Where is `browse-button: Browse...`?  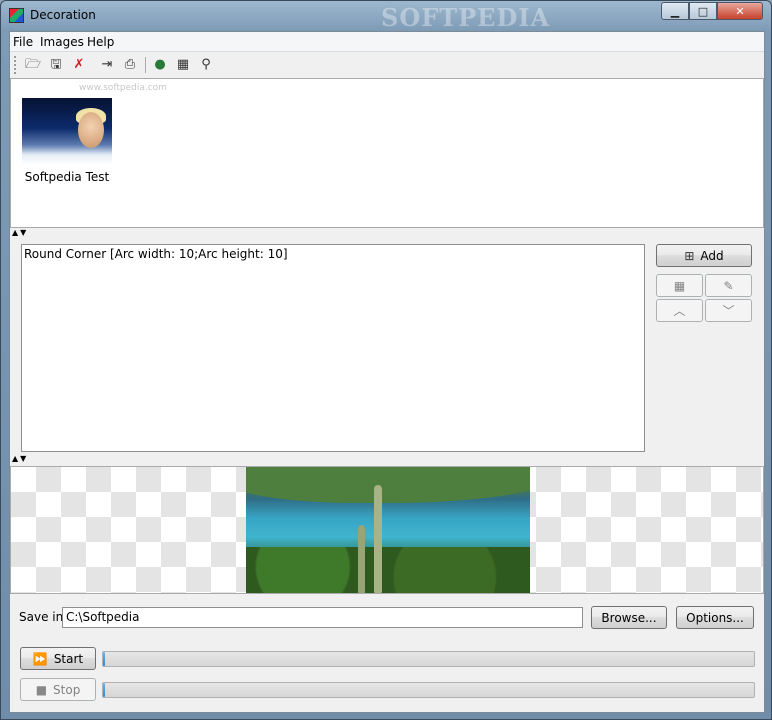 browse-button: Browse... is located at coordinates (629, 617).